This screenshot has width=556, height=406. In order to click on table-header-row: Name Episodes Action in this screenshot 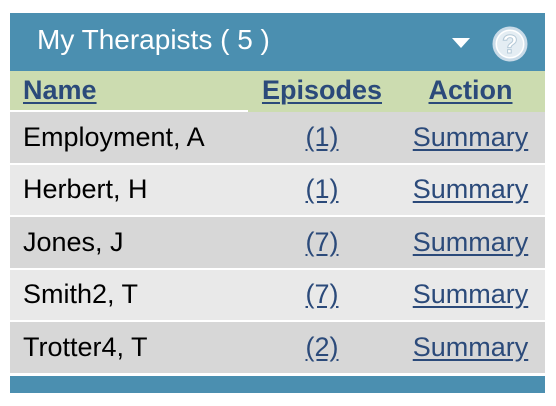, I will do `click(277, 91)`.